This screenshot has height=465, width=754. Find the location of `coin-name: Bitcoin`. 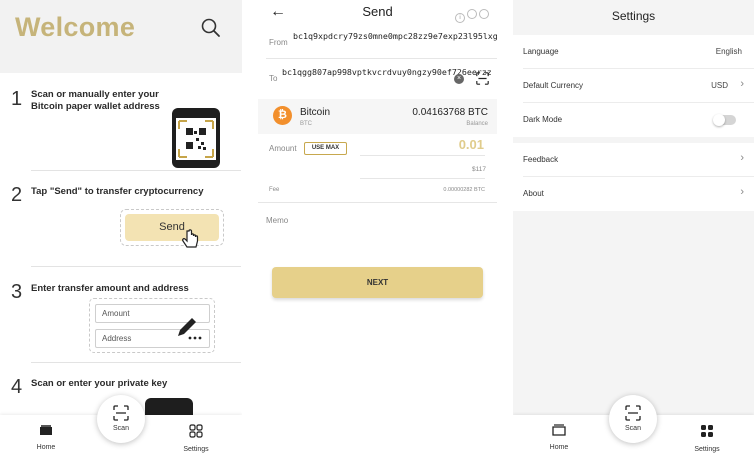

coin-name: Bitcoin is located at coordinates (315, 112).